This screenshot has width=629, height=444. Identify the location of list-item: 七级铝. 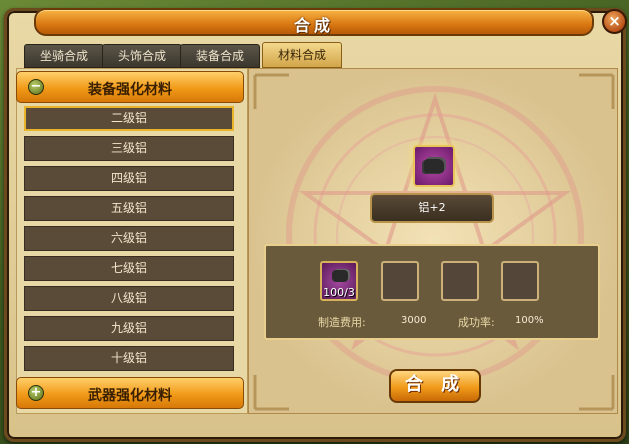
(129, 268).